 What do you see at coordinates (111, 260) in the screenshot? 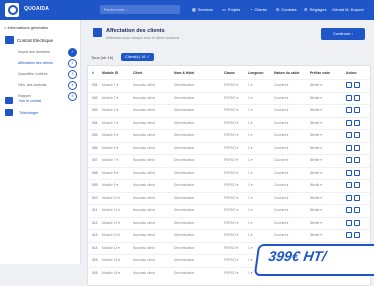
I see `module-select: Module 15 ▾` at bounding box center [111, 260].